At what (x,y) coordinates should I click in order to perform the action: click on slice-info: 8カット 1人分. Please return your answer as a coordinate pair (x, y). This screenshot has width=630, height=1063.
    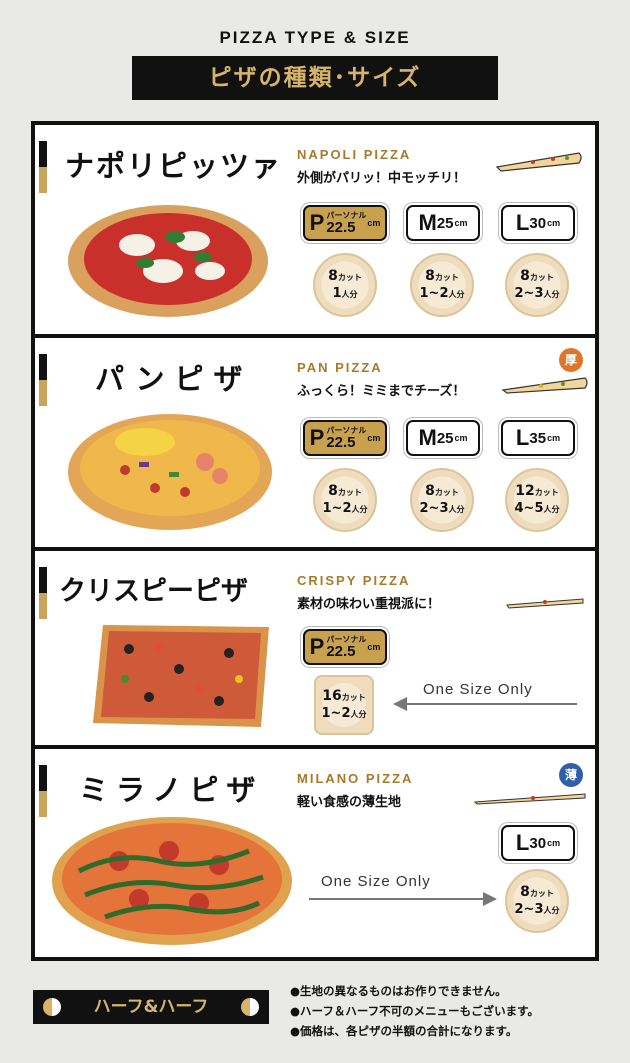
    Looking at the image, I should click on (345, 285).